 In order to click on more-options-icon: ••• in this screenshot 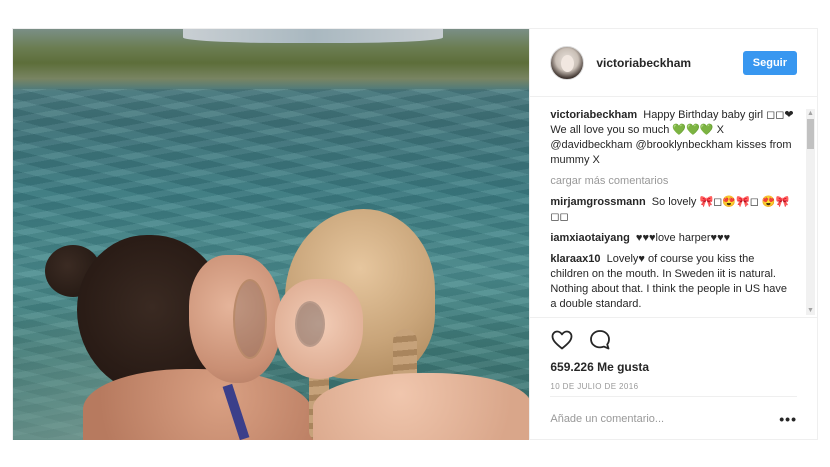, I will do `click(788, 419)`.